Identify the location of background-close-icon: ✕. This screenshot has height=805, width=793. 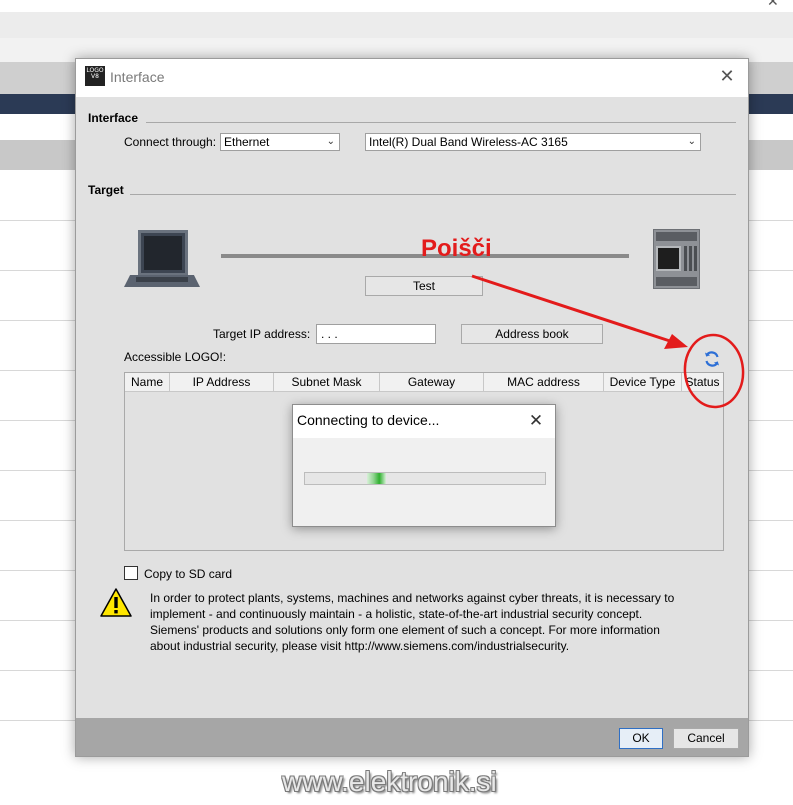
(773, 5).